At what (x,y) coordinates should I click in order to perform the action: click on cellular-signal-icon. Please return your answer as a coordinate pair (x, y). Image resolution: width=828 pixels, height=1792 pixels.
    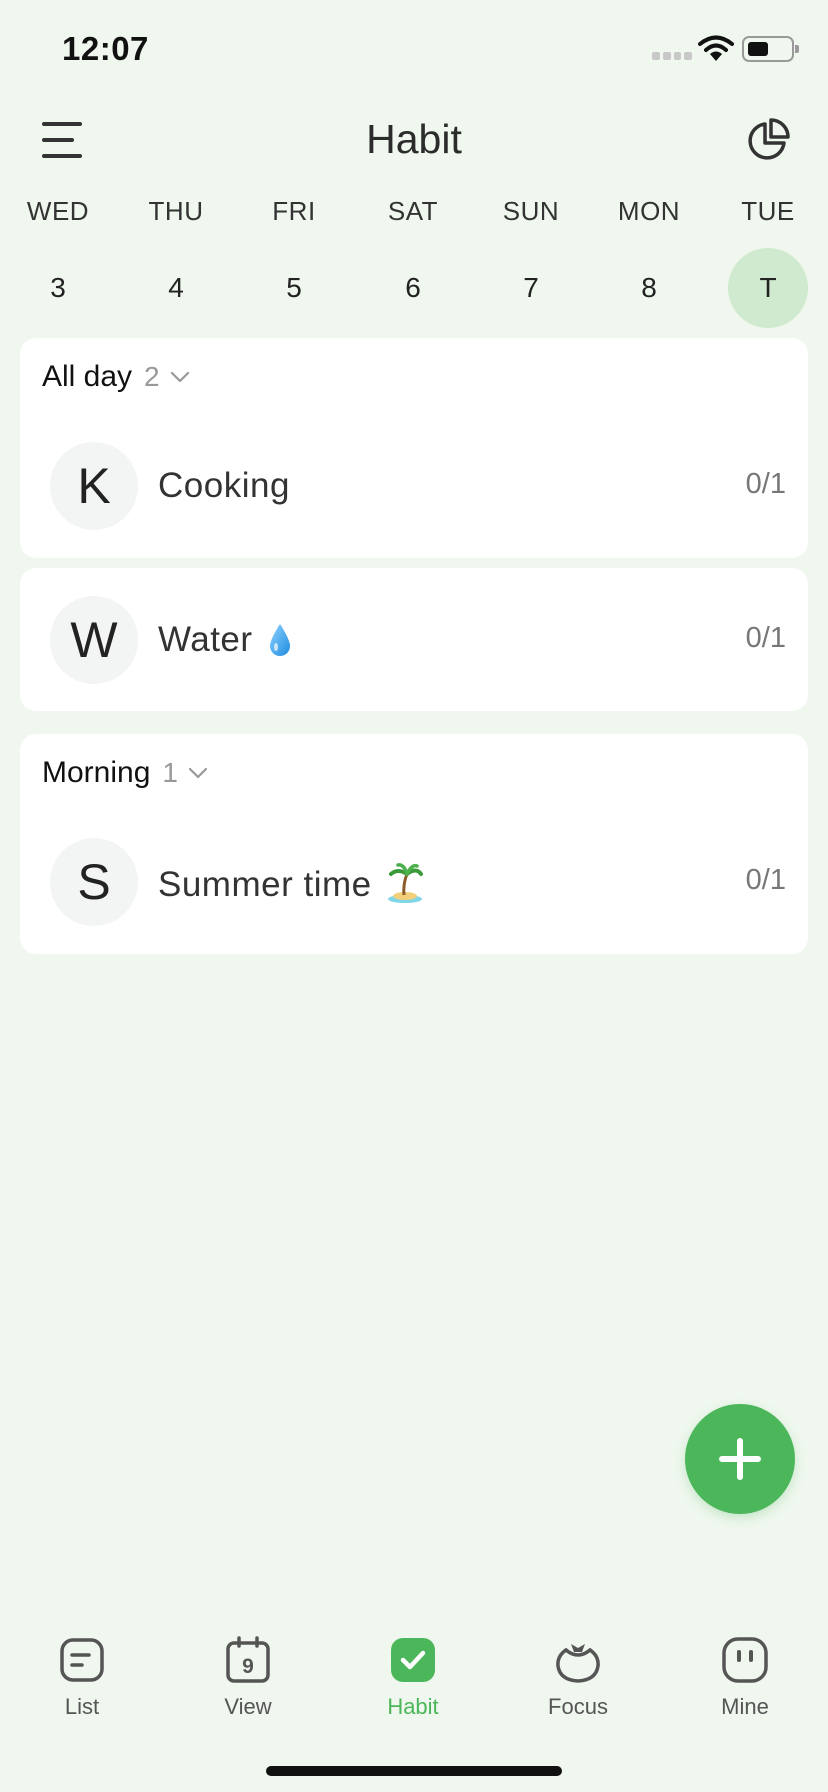
    Looking at the image, I should click on (672, 57).